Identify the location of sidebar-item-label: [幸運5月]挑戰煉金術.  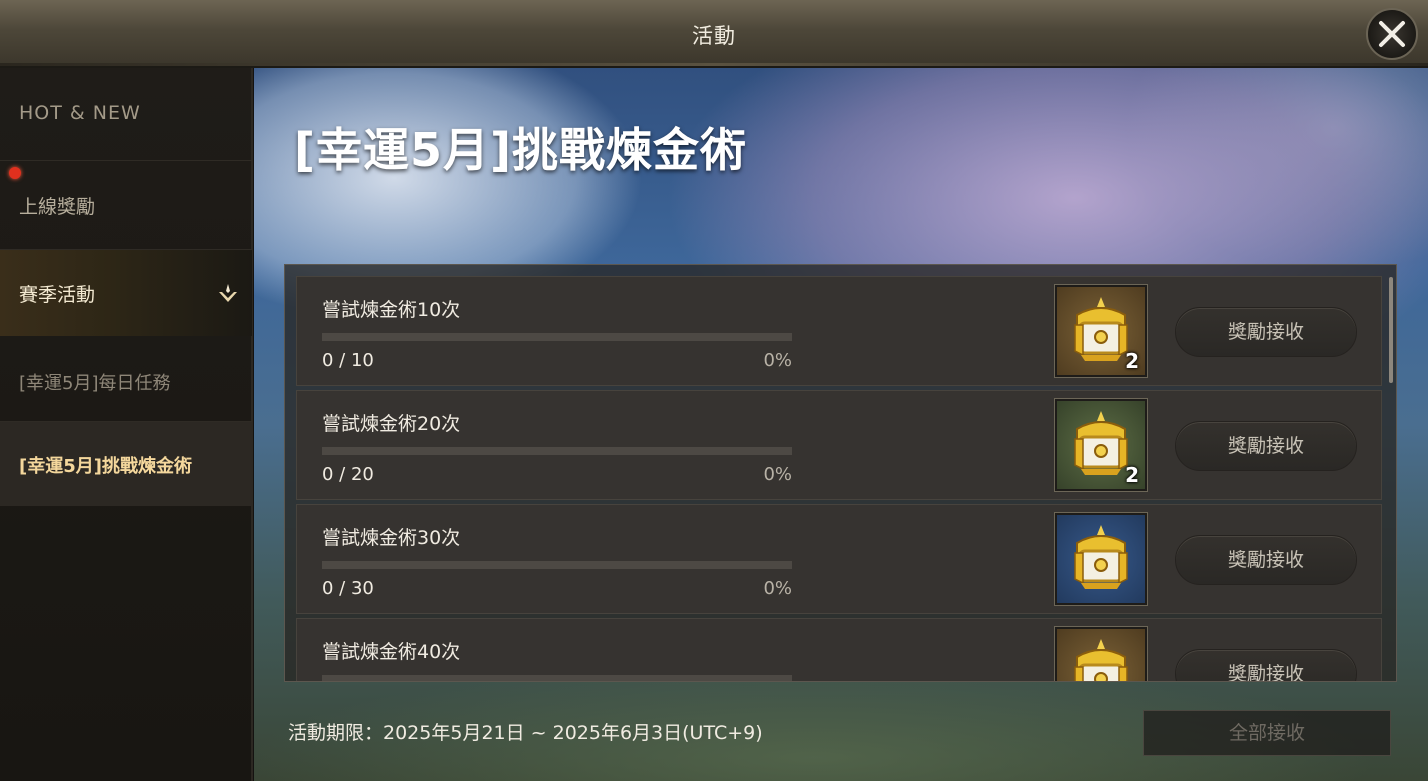
(105, 466).